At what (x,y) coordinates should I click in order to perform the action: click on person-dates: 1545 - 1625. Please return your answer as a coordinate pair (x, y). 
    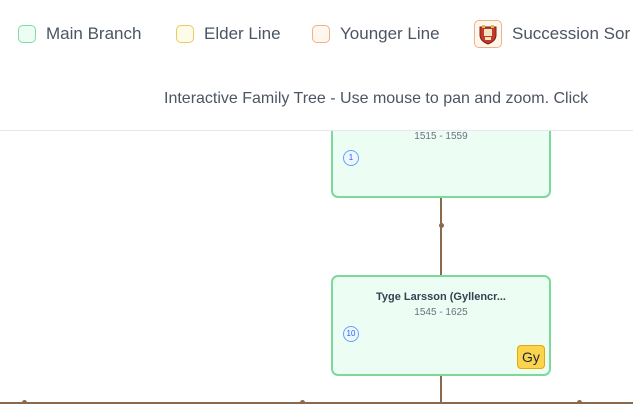
    Looking at the image, I should click on (441, 312).